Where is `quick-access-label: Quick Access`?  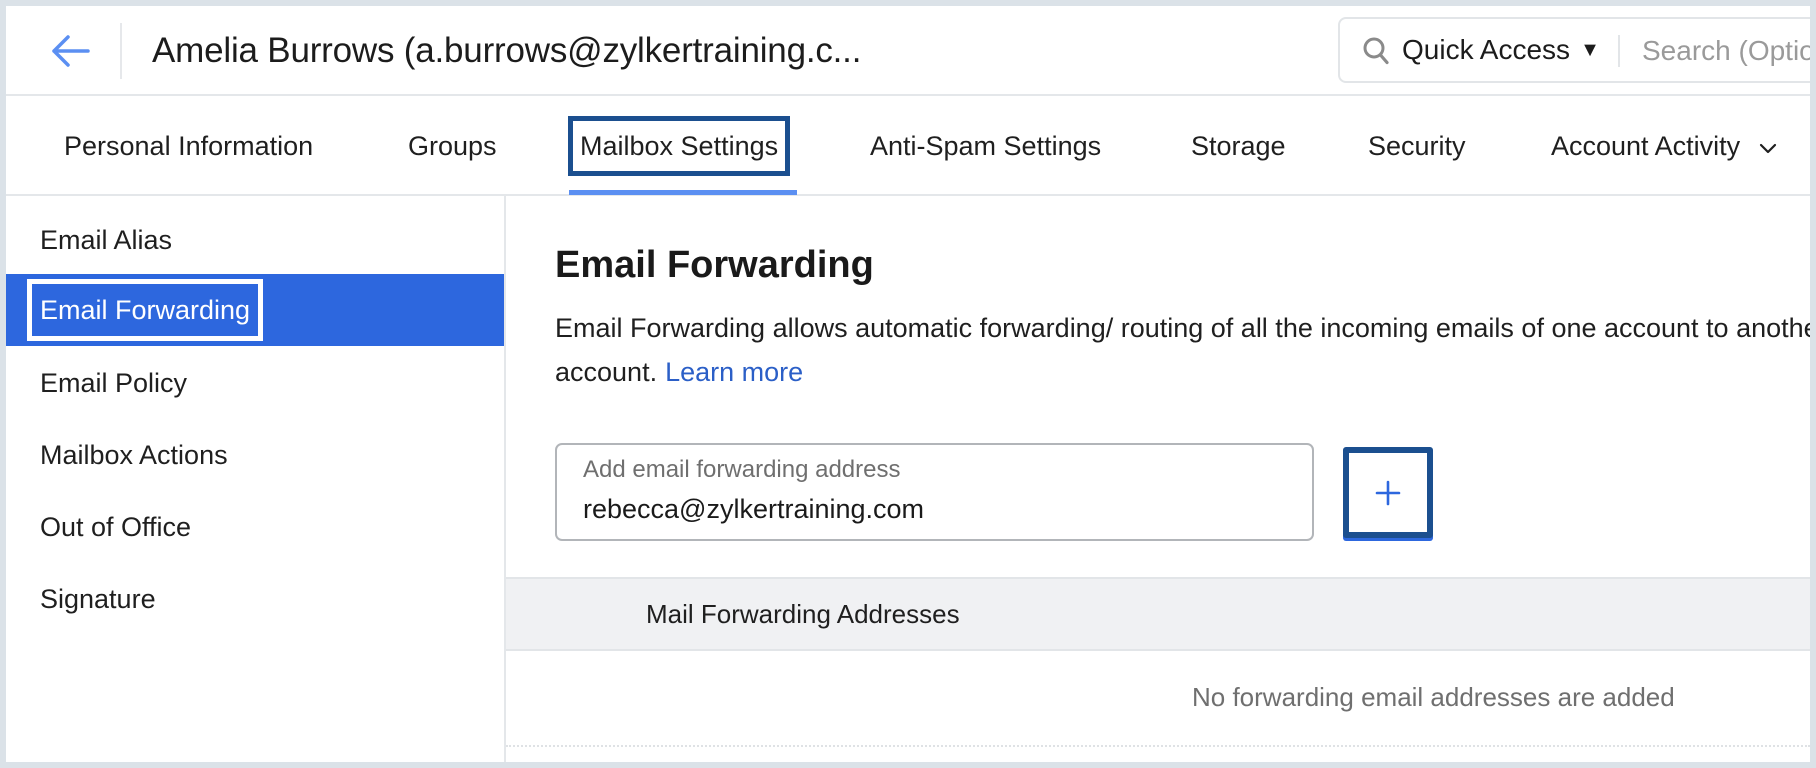
quick-access-label: Quick Access is located at coordinates (1486, 49).